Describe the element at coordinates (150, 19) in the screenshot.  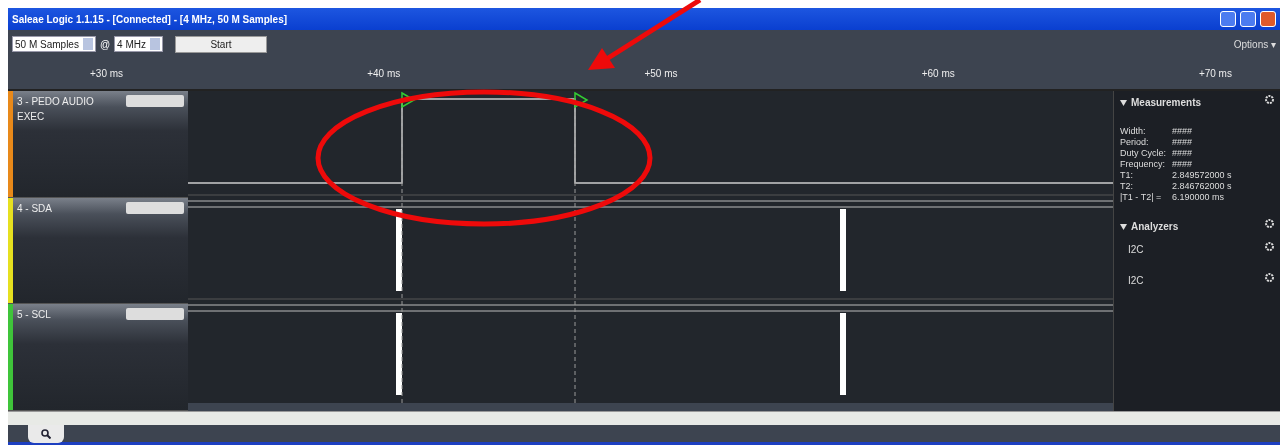
I see `window-title: Saleae Logic 1.1.15 - [Connected] - [4 MHz, 50 M Samples]` at that location.